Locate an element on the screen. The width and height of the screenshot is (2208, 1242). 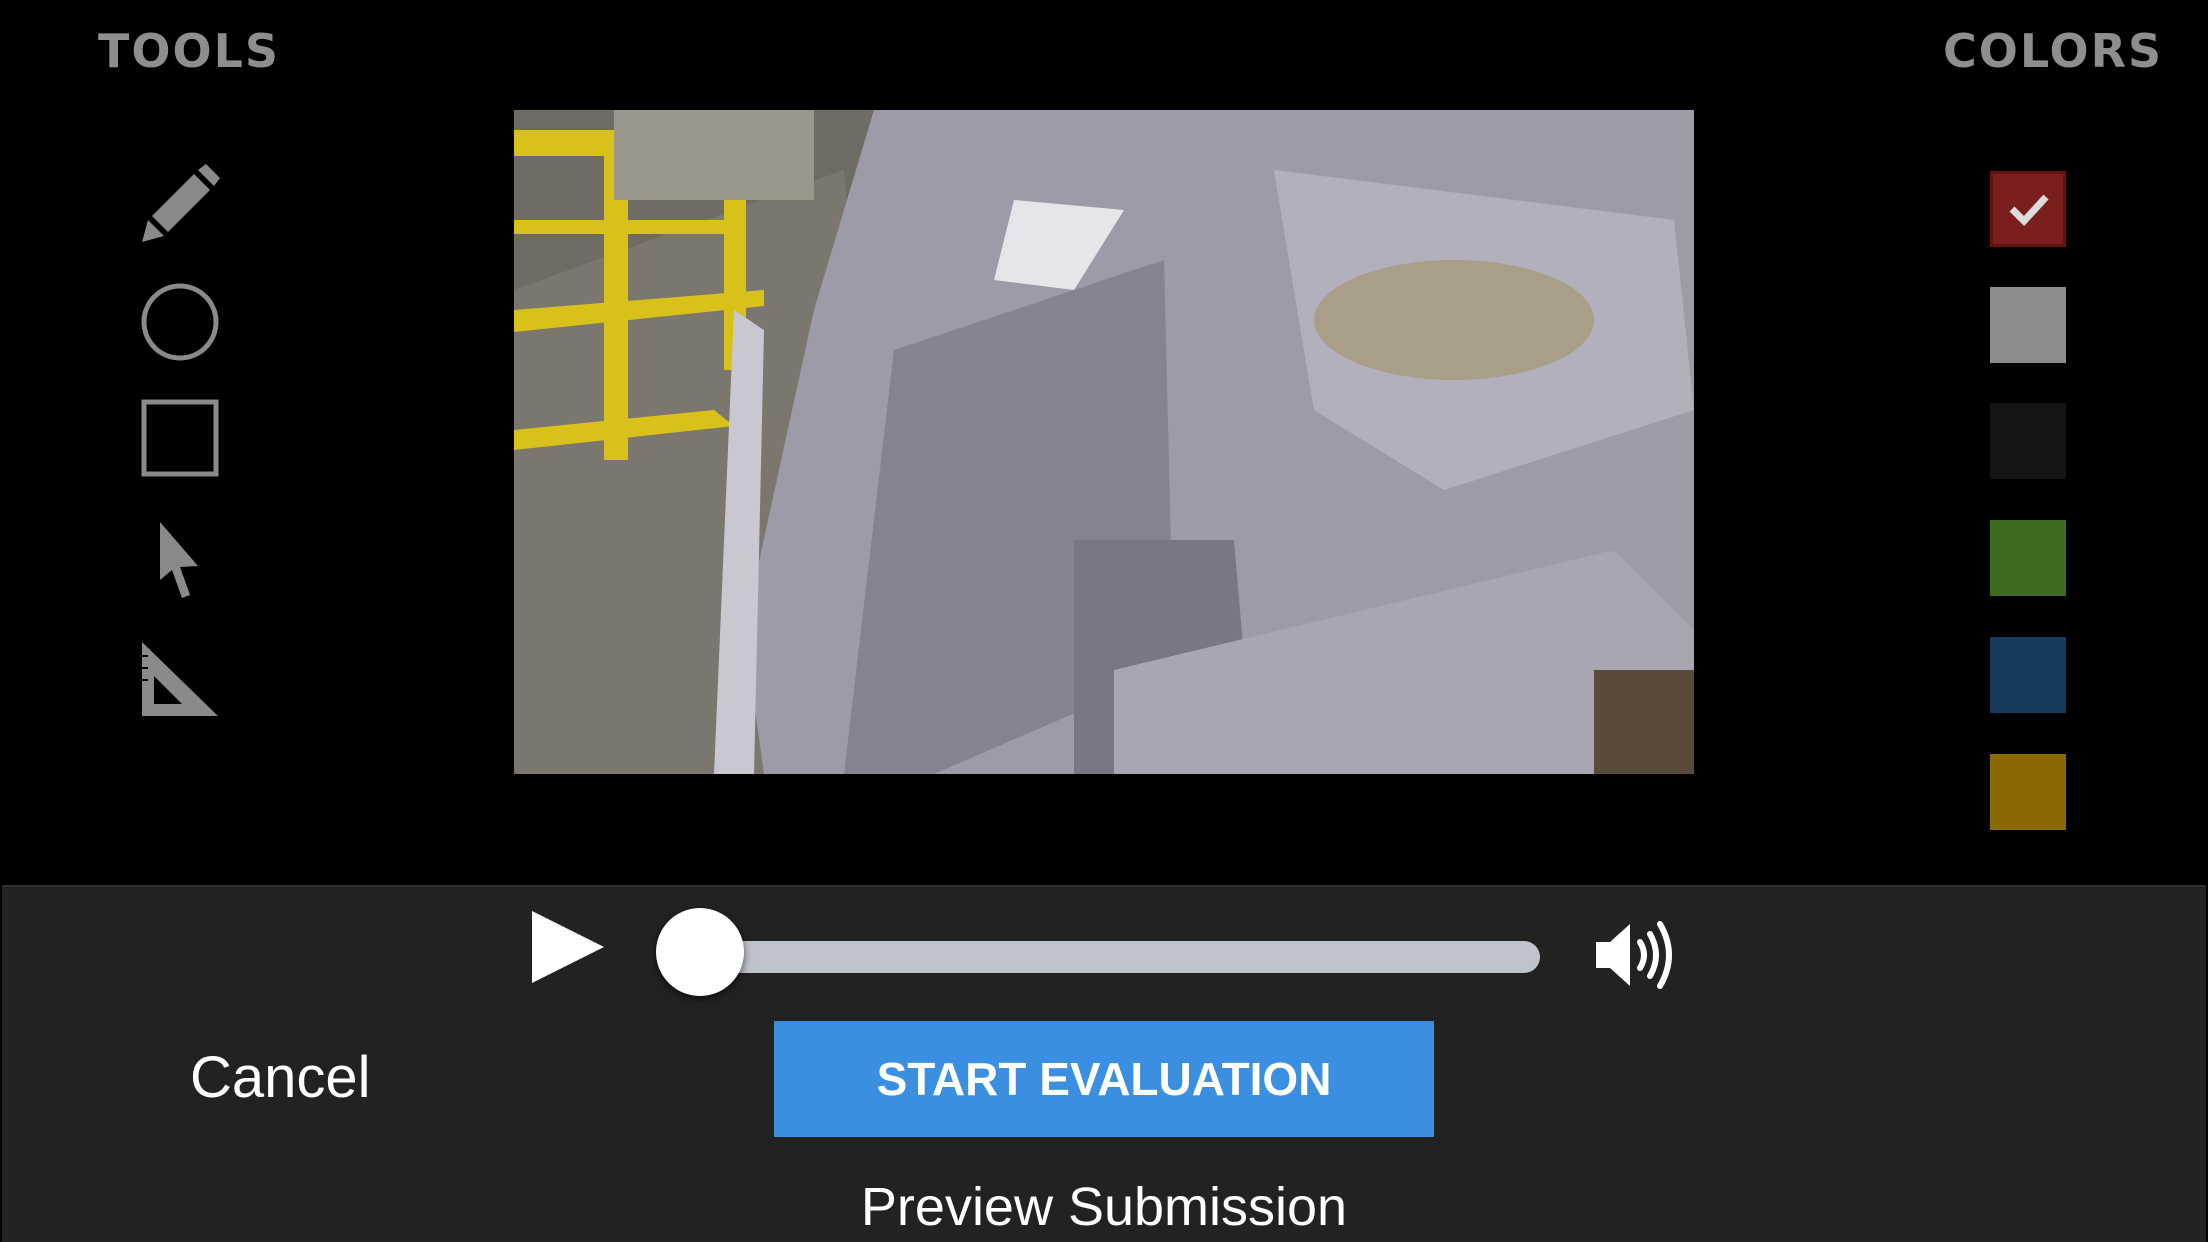
play-icon is located at coordinates (568, 947).